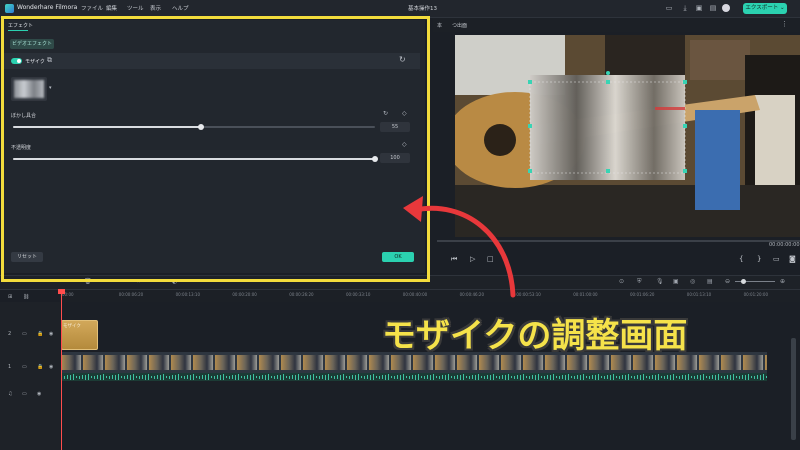  What do you see at coordinates (61, 291) in the screenshot?
I see `playhead-handle` at bounding box center [61, 291].